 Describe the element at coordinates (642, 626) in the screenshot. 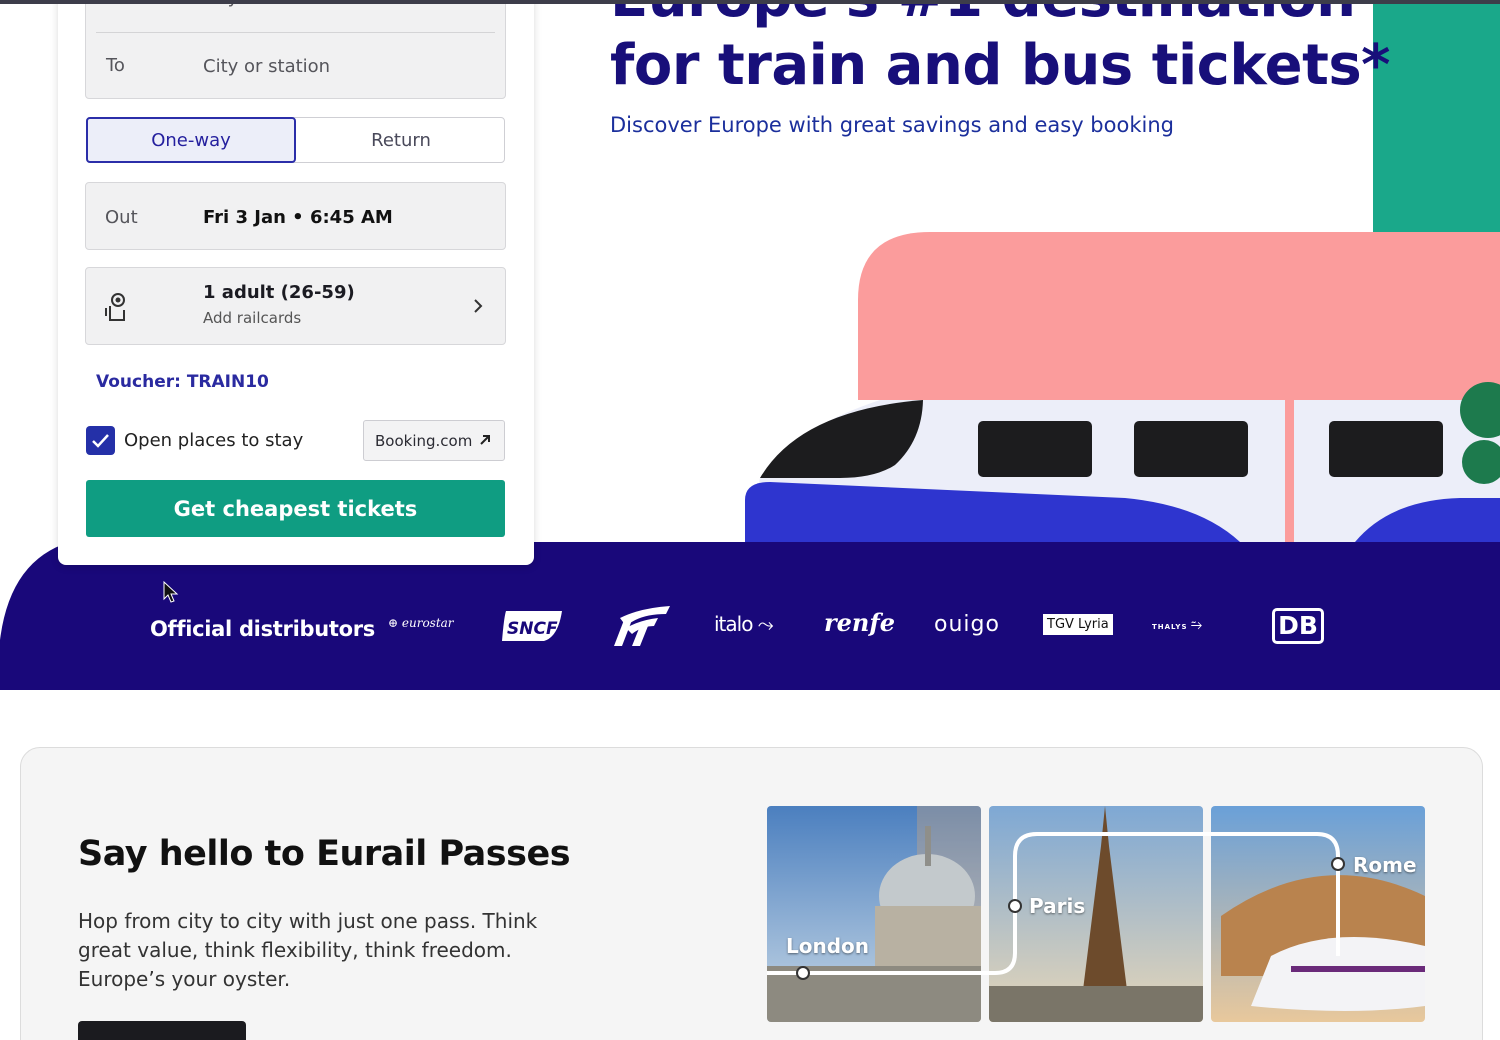

I see `trenitalia-logo` at that location.